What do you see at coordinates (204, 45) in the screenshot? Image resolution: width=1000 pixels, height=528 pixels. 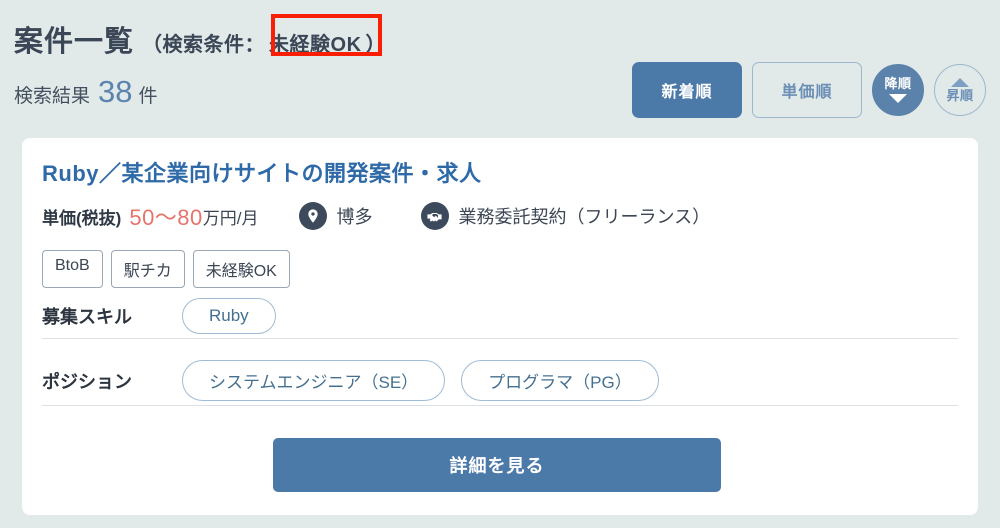 I see `condition-prefix: （検索条件：` at bounding box center [204, 45].